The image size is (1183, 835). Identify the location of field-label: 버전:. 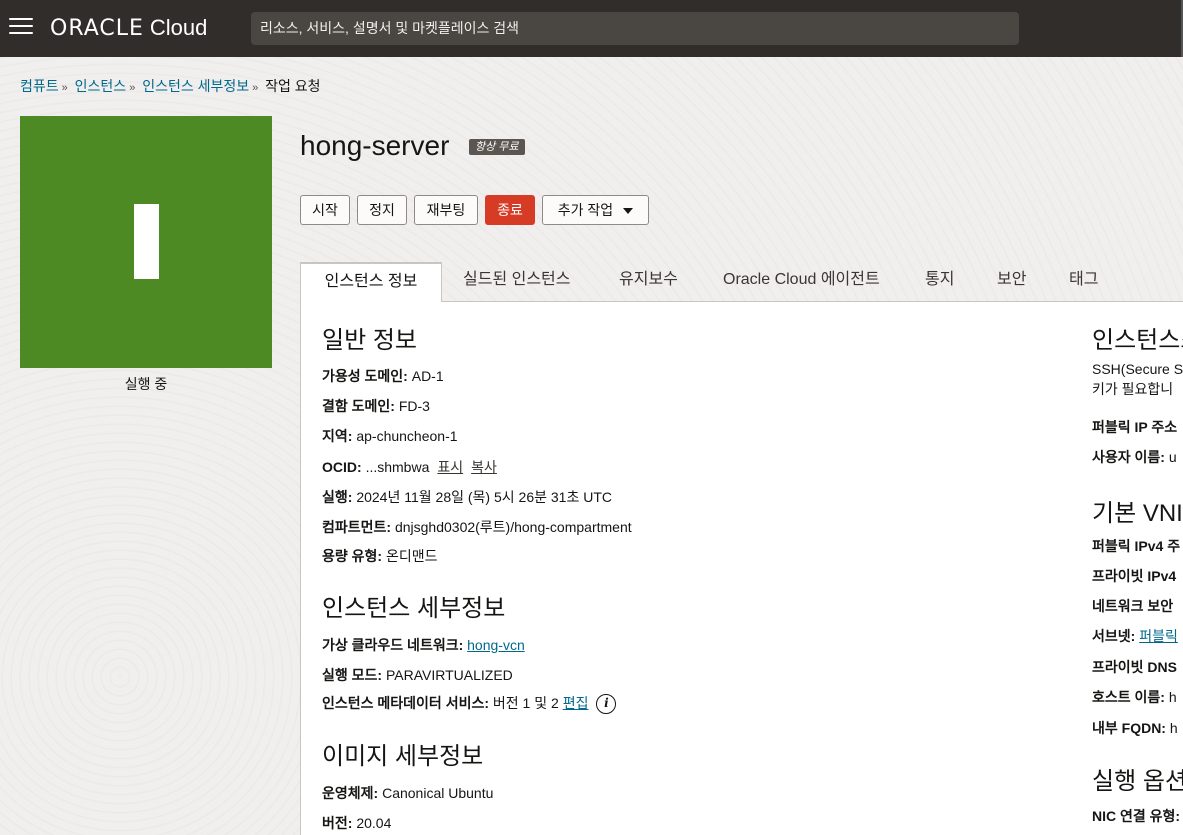
(337, 823).